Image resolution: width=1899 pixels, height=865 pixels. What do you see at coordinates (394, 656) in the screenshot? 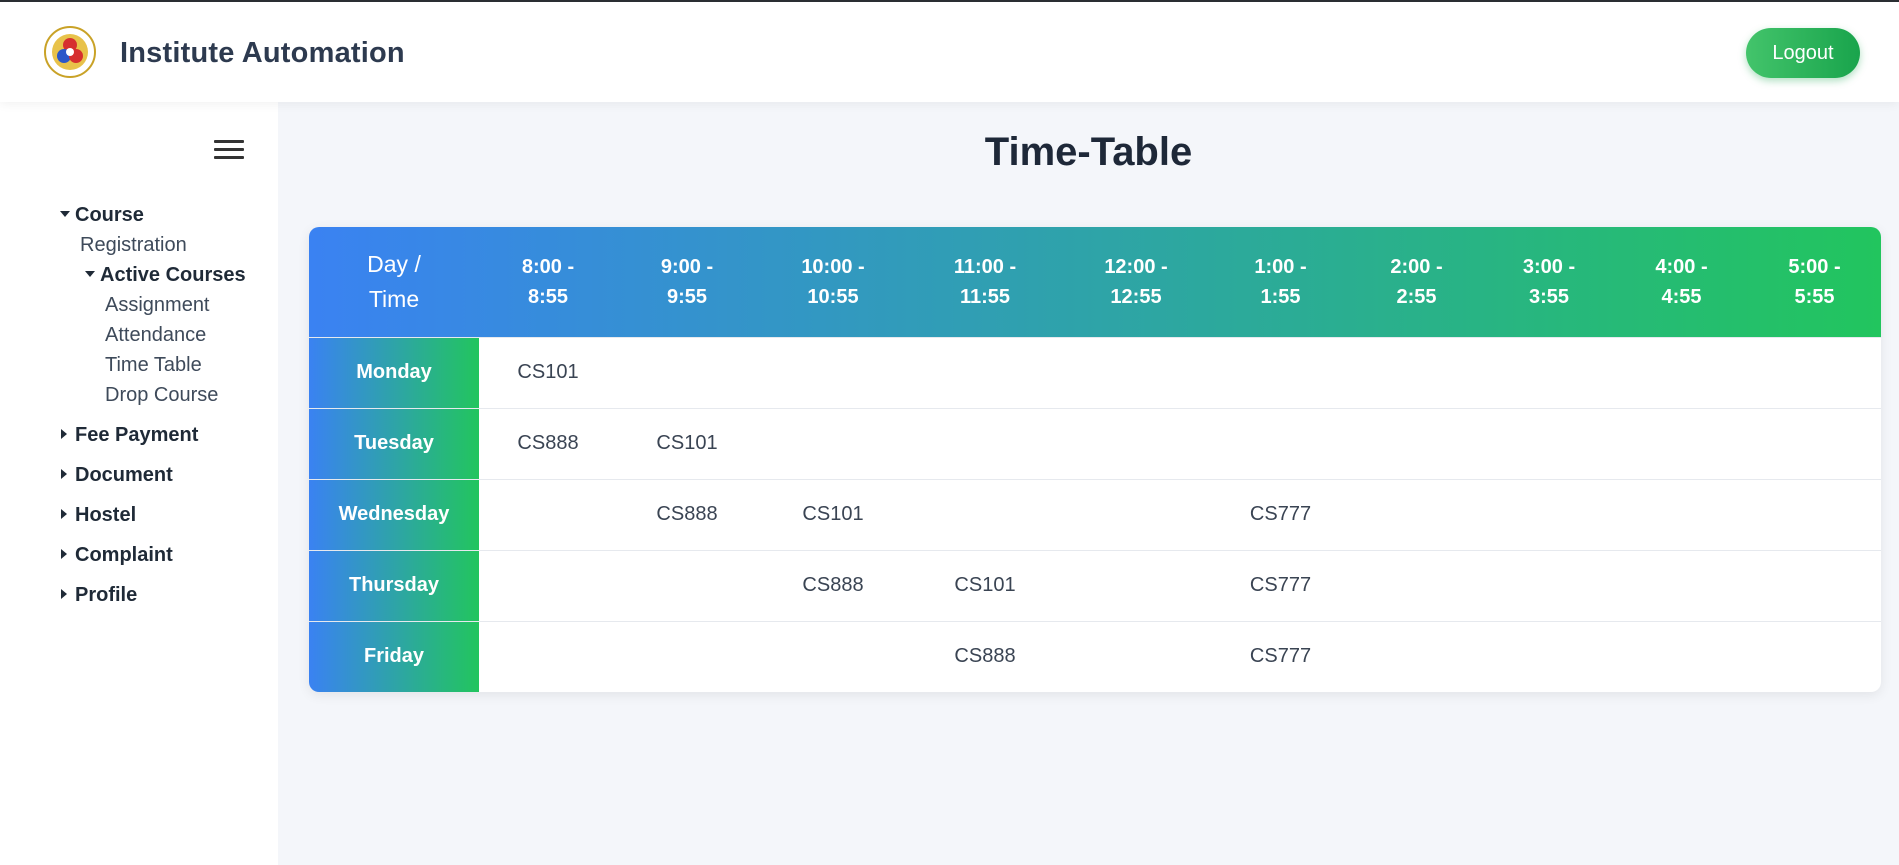
I see `day-label: Friday` at bounding box center [394, 656].